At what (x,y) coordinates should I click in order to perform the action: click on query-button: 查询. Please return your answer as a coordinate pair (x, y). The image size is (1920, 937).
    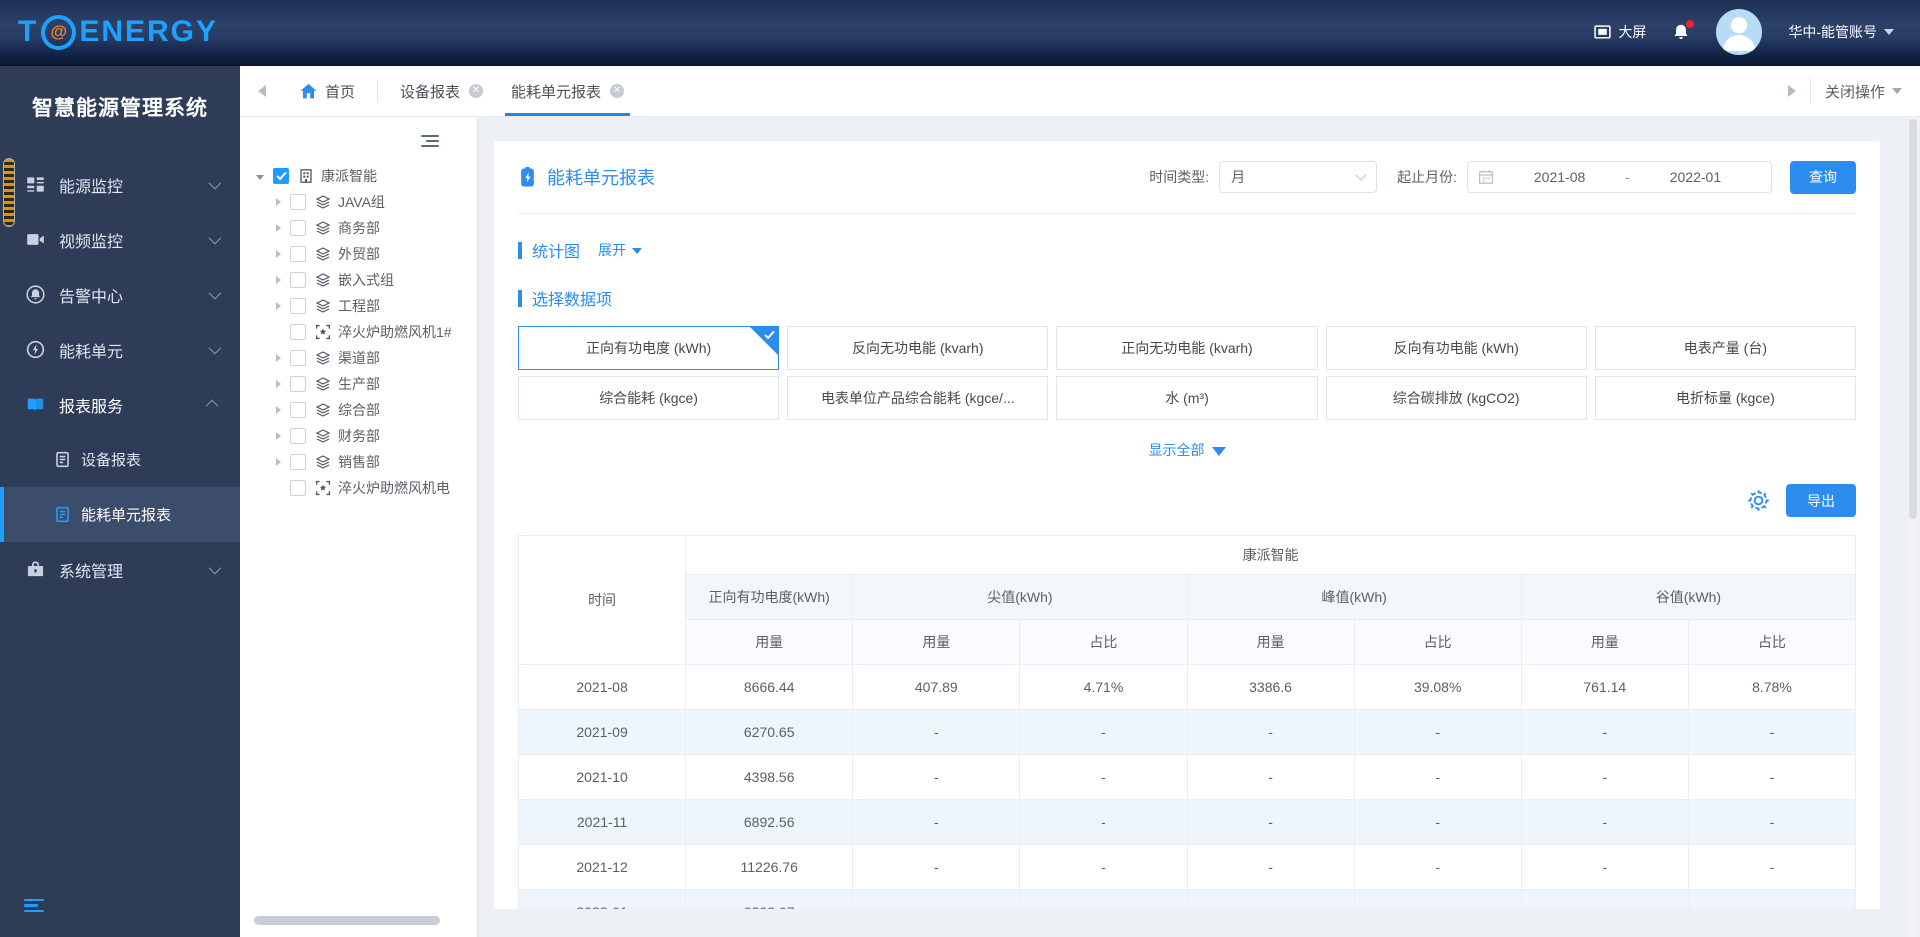
    Looking at the image, I should click on (1823, 177).